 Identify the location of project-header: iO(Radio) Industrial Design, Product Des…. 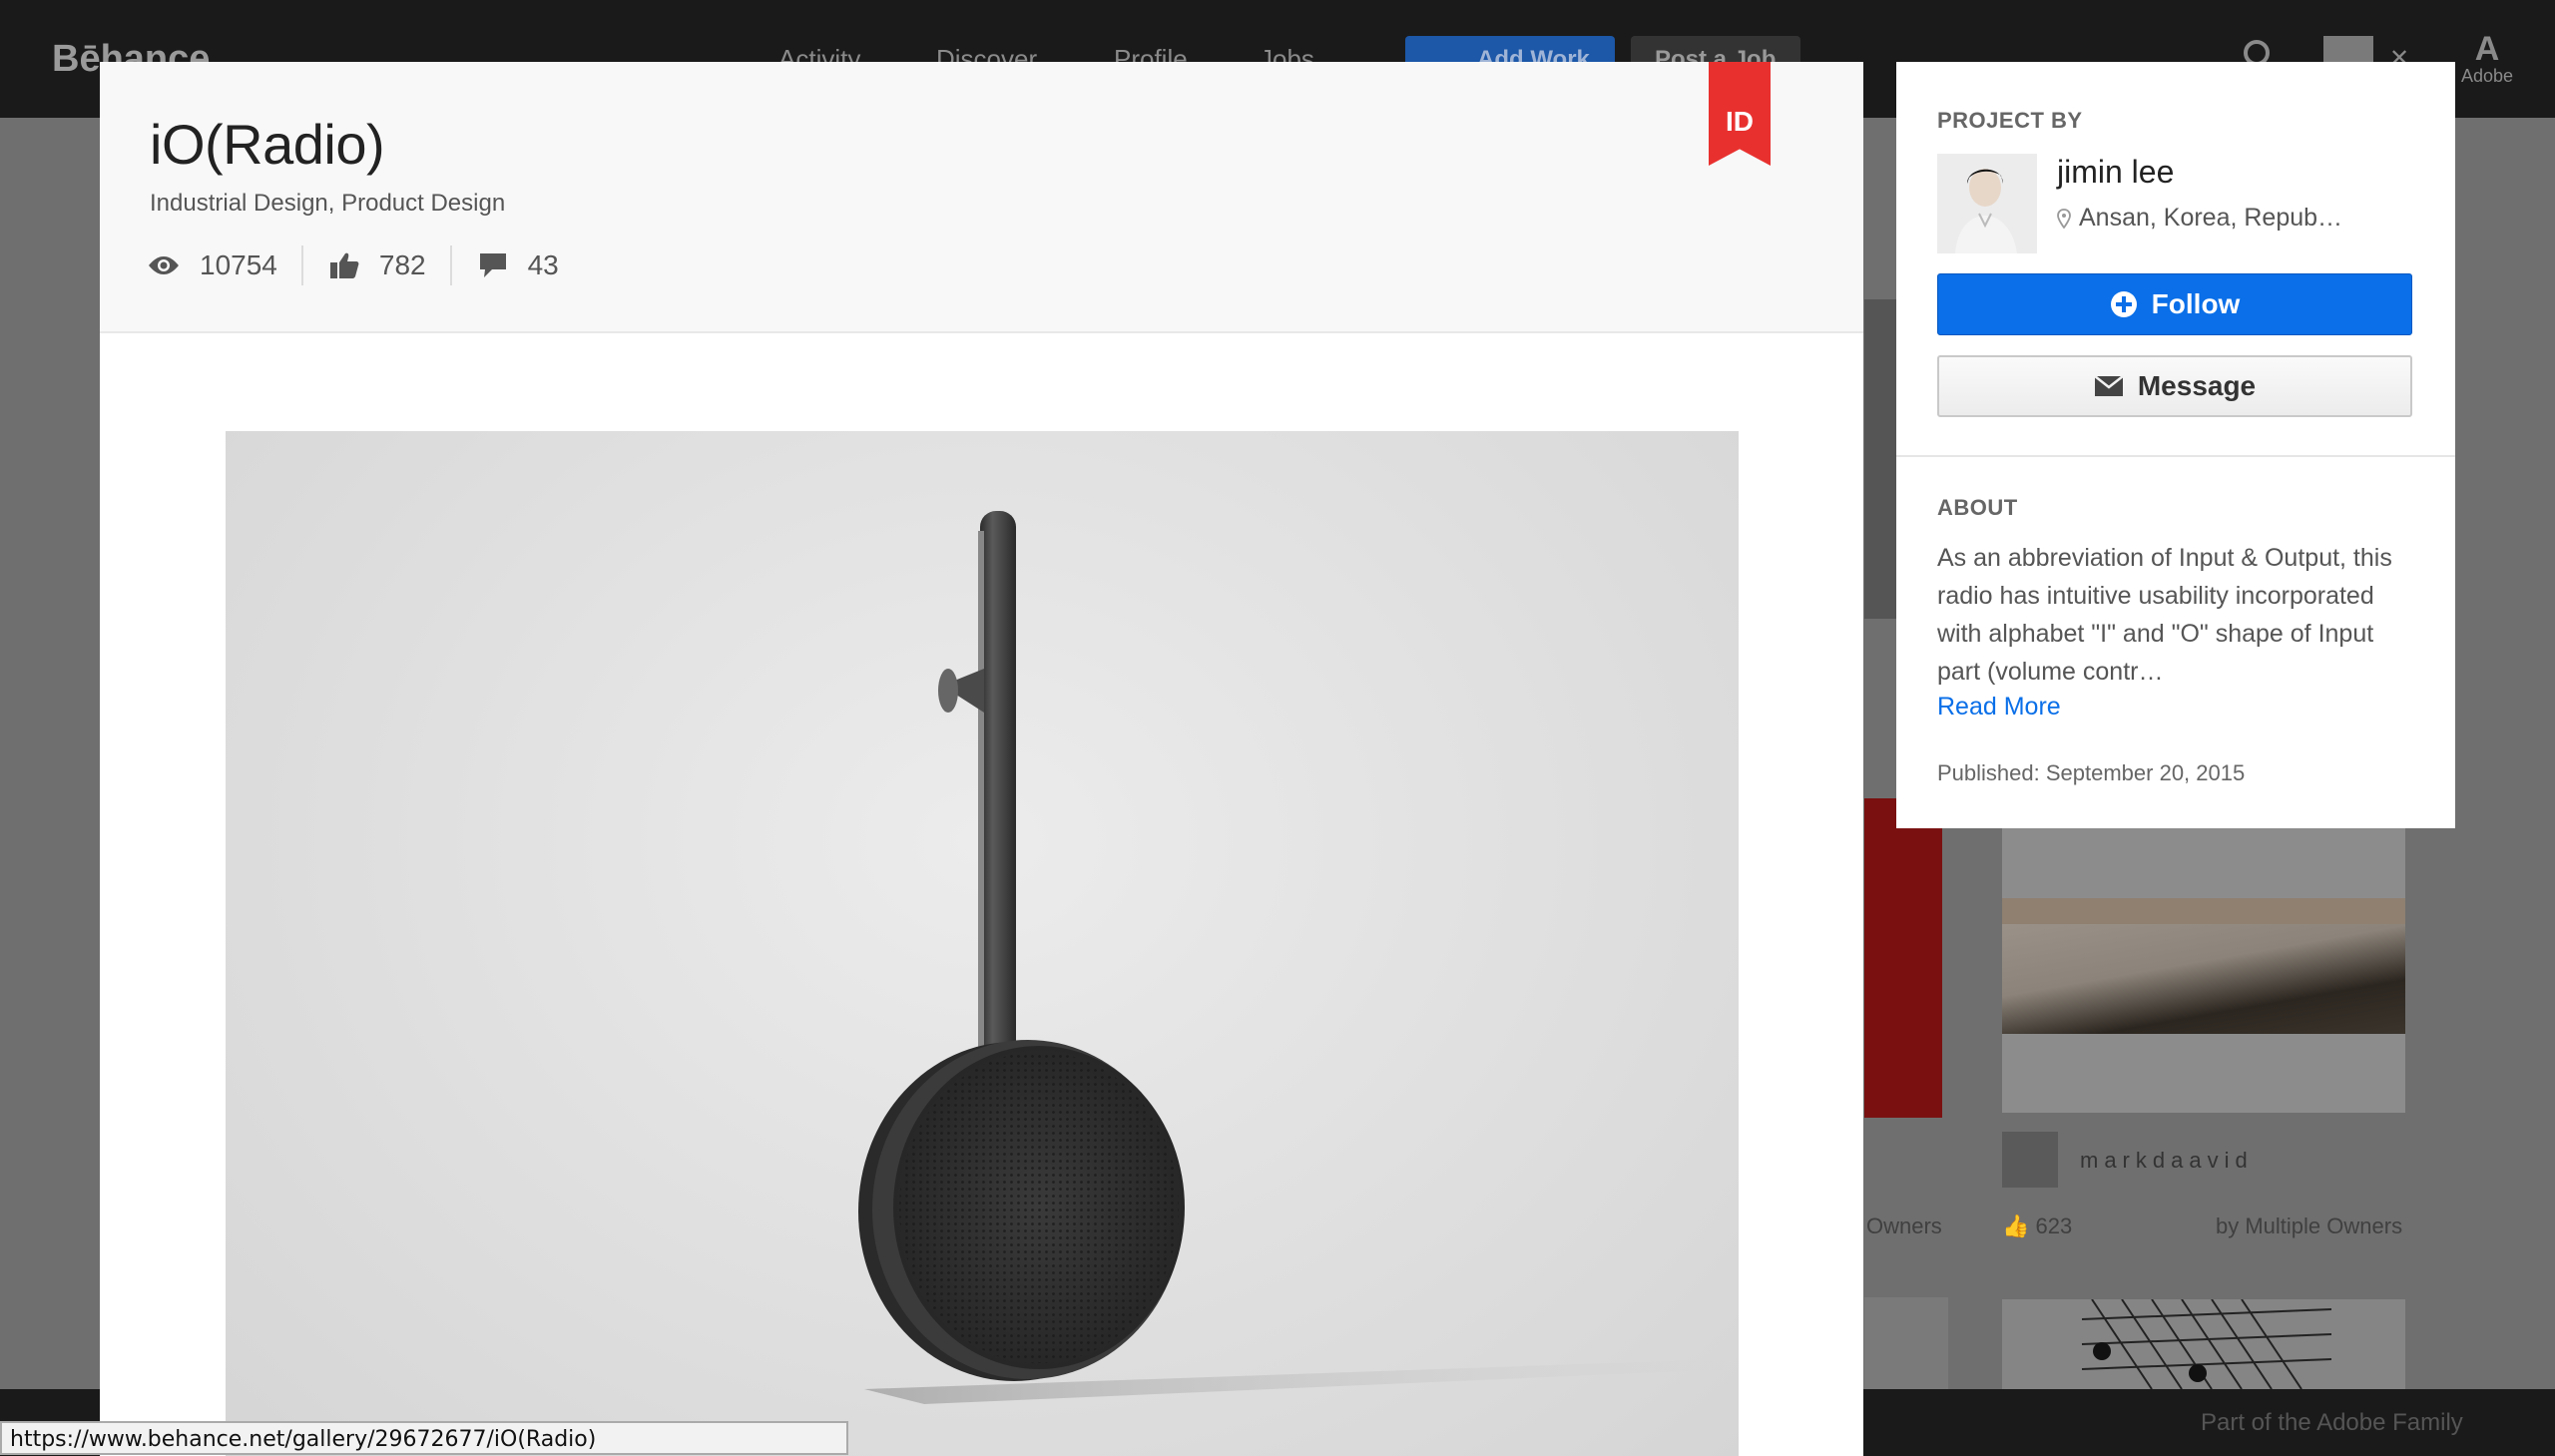
(981, 197).